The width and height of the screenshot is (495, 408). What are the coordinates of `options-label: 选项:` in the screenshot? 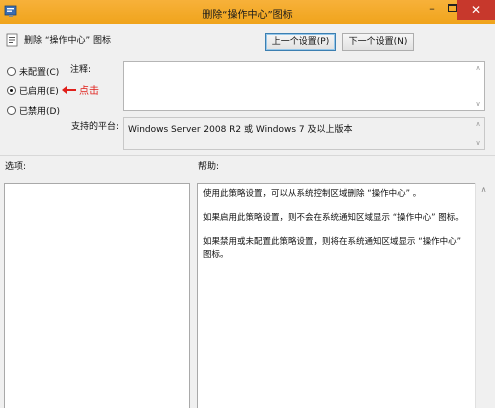 It's located at (16, 167).